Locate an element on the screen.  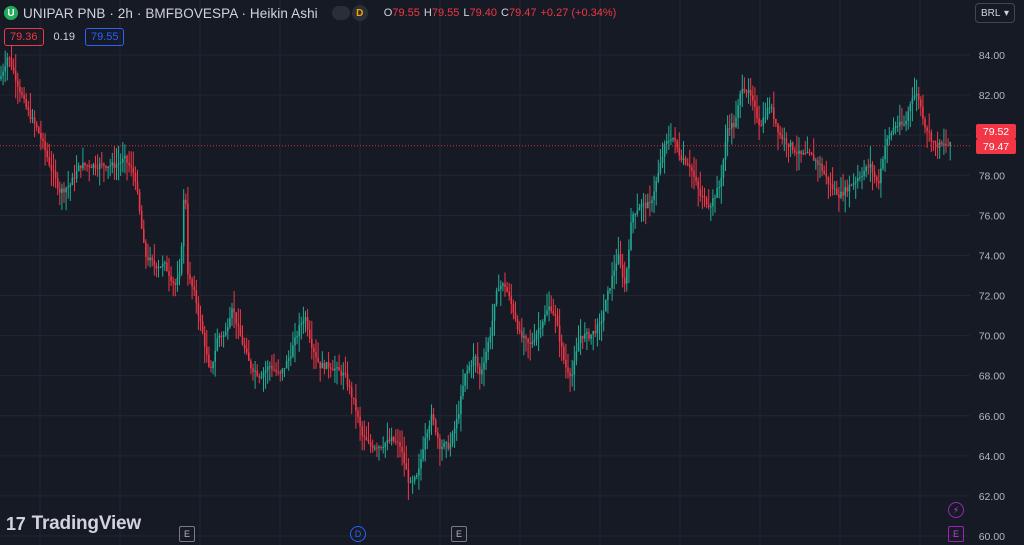
currency-button: BRL ▾ is located at coordinates (995, 13).